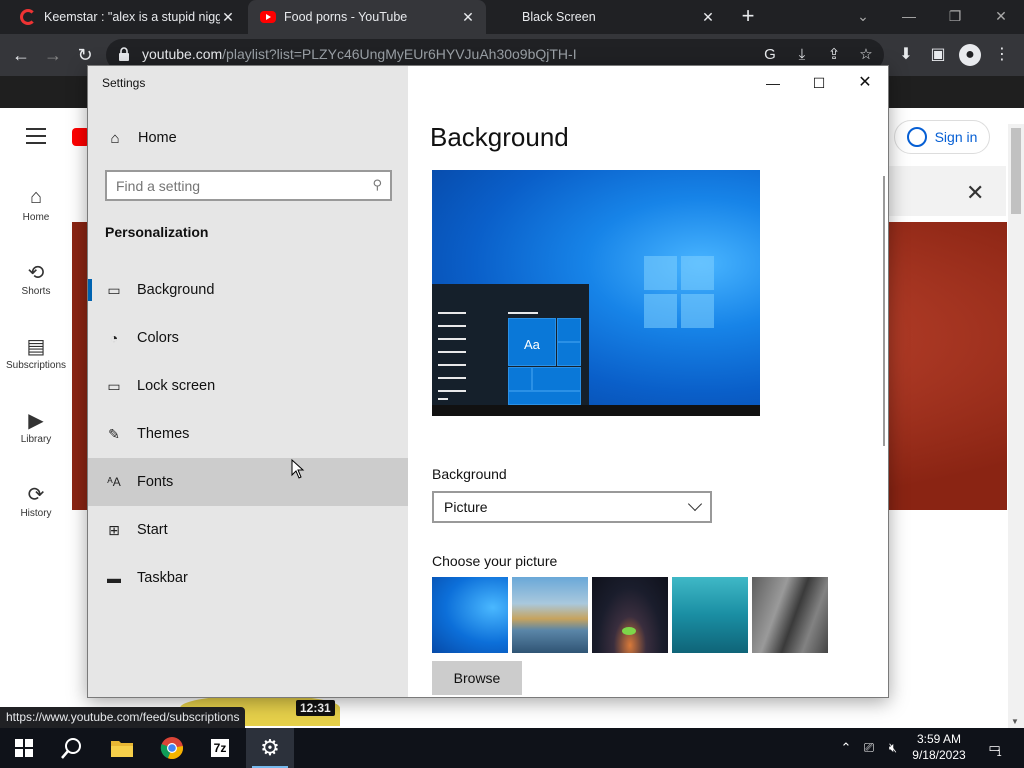 The image size is (1024, 768). I want to click on windows-taskbar: 7z ⚙ ⌃ ⎚ 🔇︎ 3:59 AM 9/18/2023 ▭ 1, so click(512, 748).